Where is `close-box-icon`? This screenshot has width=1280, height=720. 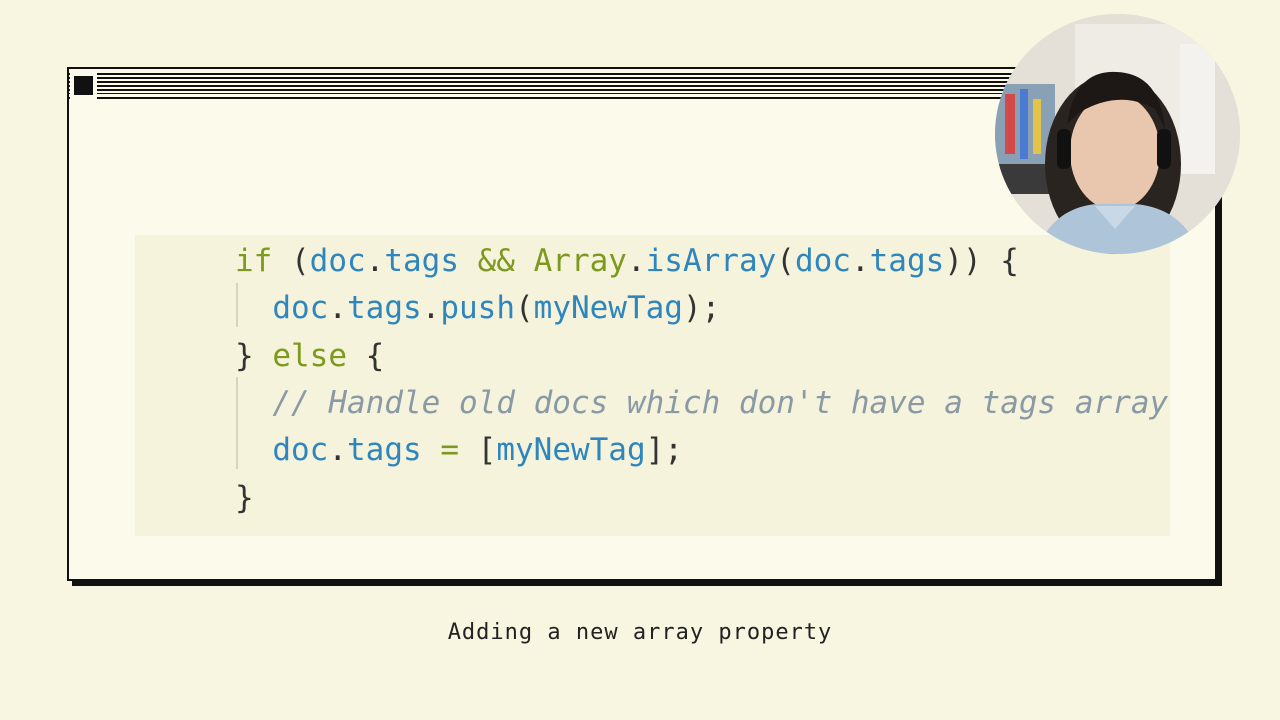 close-box-icon is located at coordinates (83, 85).